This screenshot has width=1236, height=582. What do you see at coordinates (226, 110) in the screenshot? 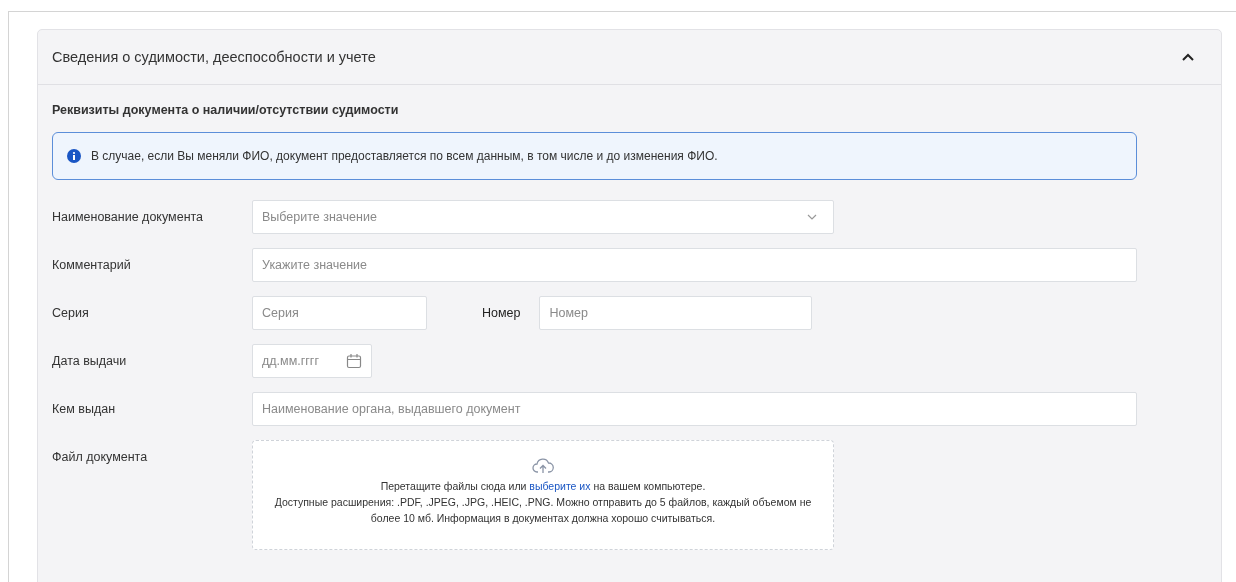
I see `subsection-title: Реквизиты документа о наличии/отсутствии судимости` at bounding box center [226, 110].